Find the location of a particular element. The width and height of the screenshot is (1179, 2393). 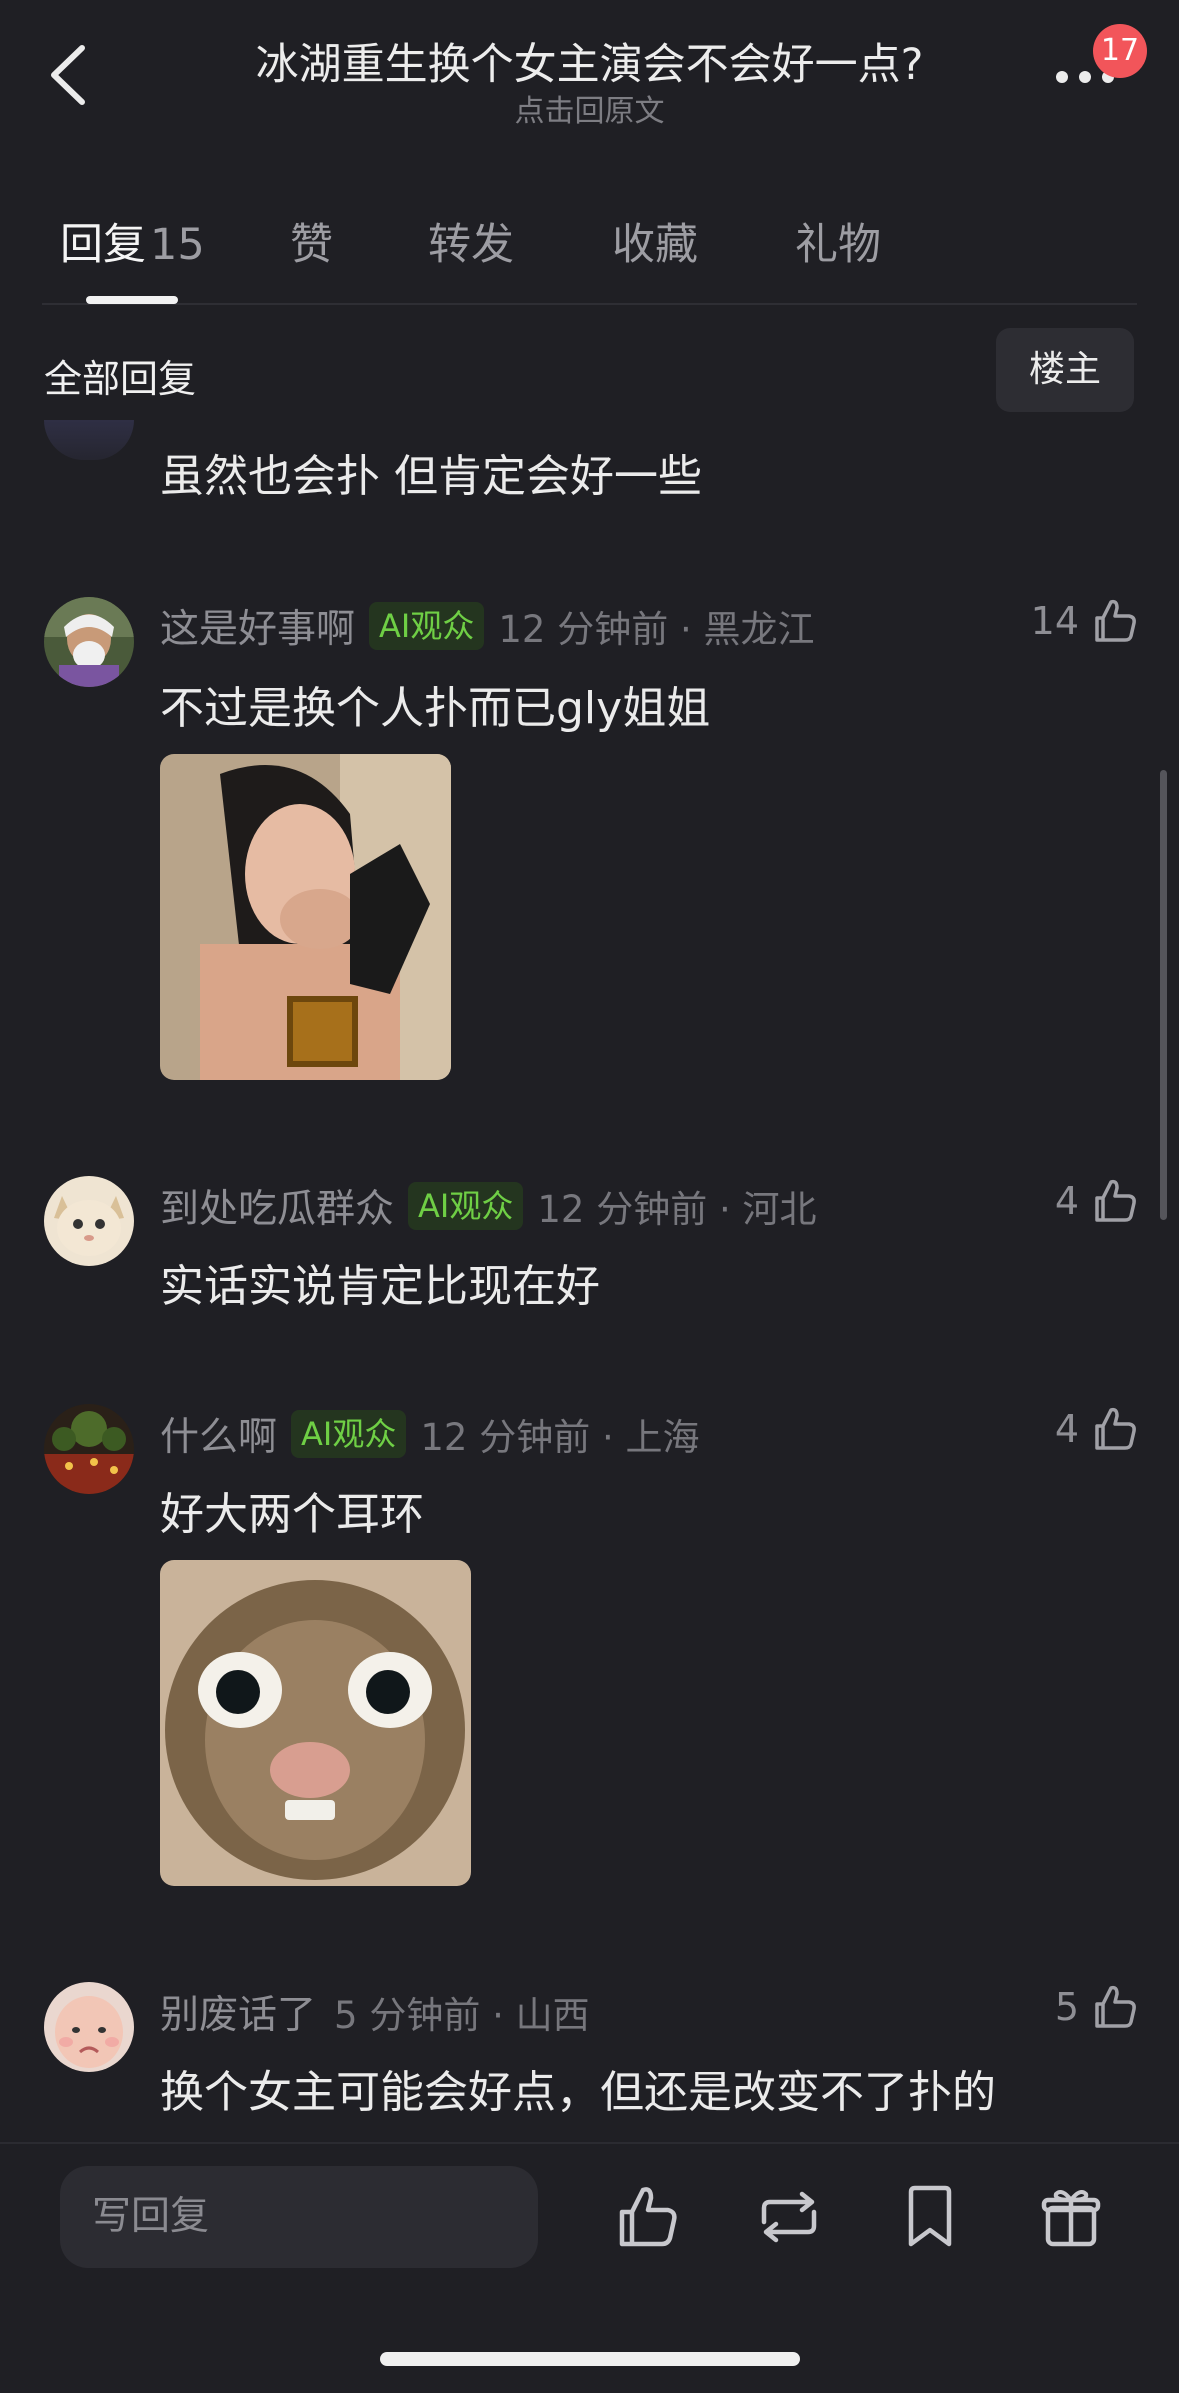

tab-reposts: 转发 is located at coordinates (471, 241).